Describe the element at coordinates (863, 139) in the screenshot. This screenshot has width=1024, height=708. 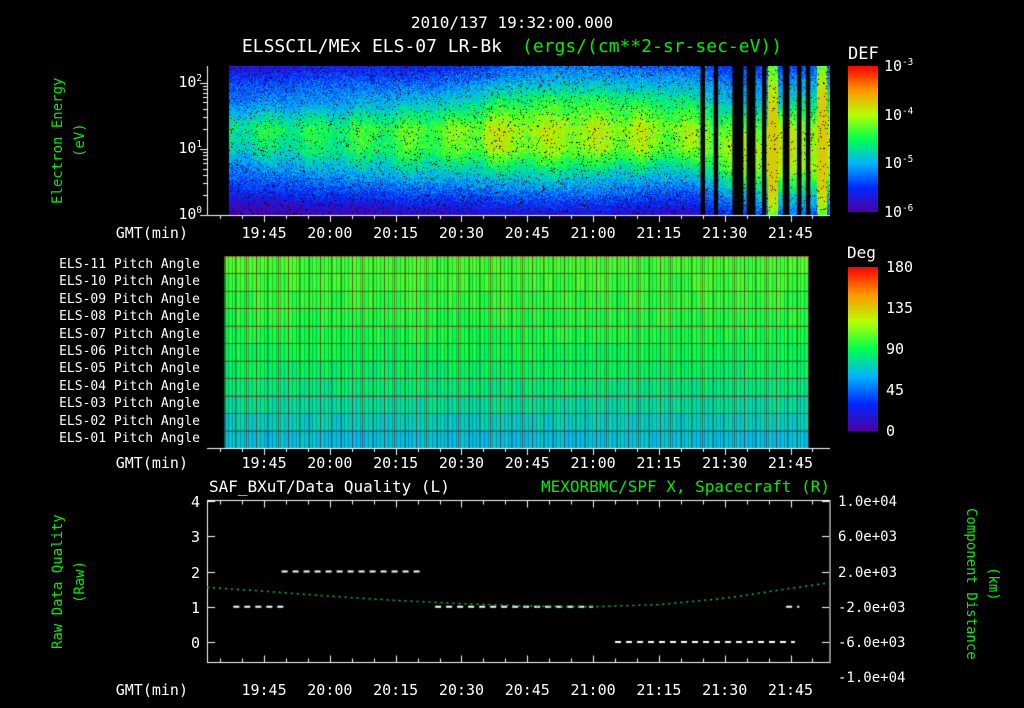
I see `def-colorbar` at that location.